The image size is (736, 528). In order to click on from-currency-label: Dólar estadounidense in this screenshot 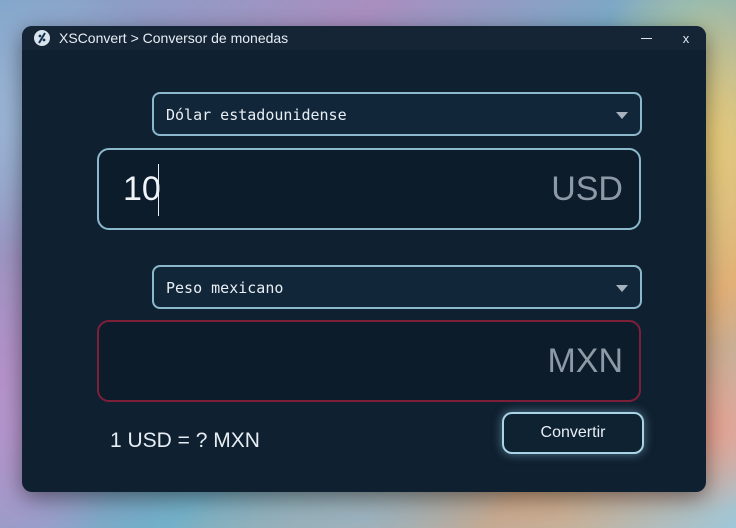, I will do `click(256, 115)`.